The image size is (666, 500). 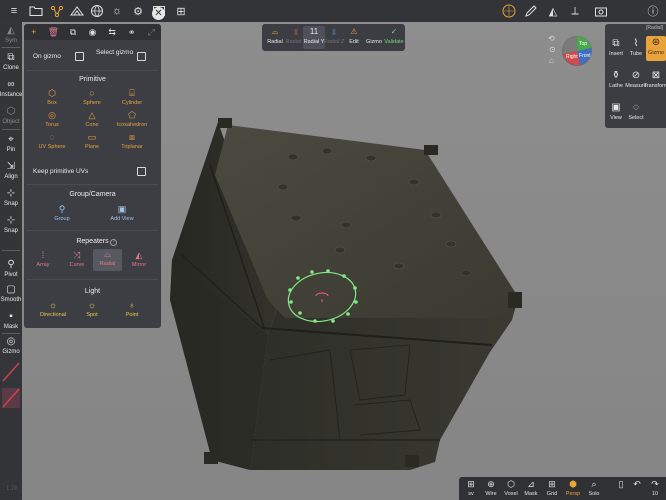 What do you see at coordinates (52, 141) in the screenshot?
I see `primitive-uv-sphere: ◌ UV Sphere` at bounding box center [52, 141].